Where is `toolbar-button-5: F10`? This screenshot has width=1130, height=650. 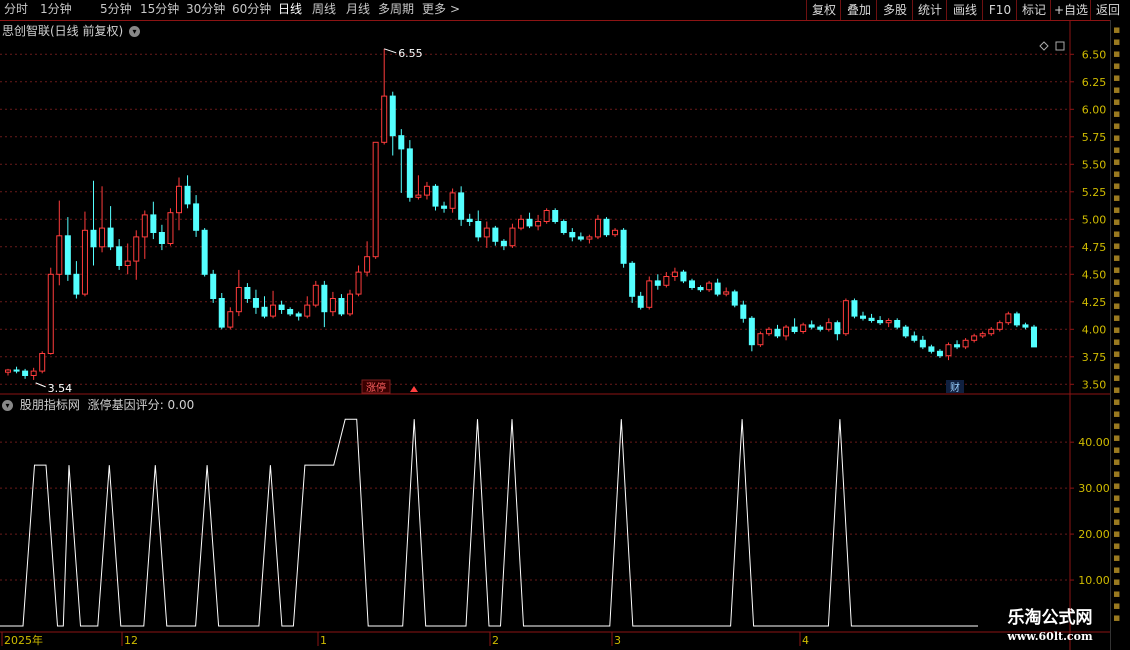 toolbar-button-5: F10 is located at coordinates (999, 10).